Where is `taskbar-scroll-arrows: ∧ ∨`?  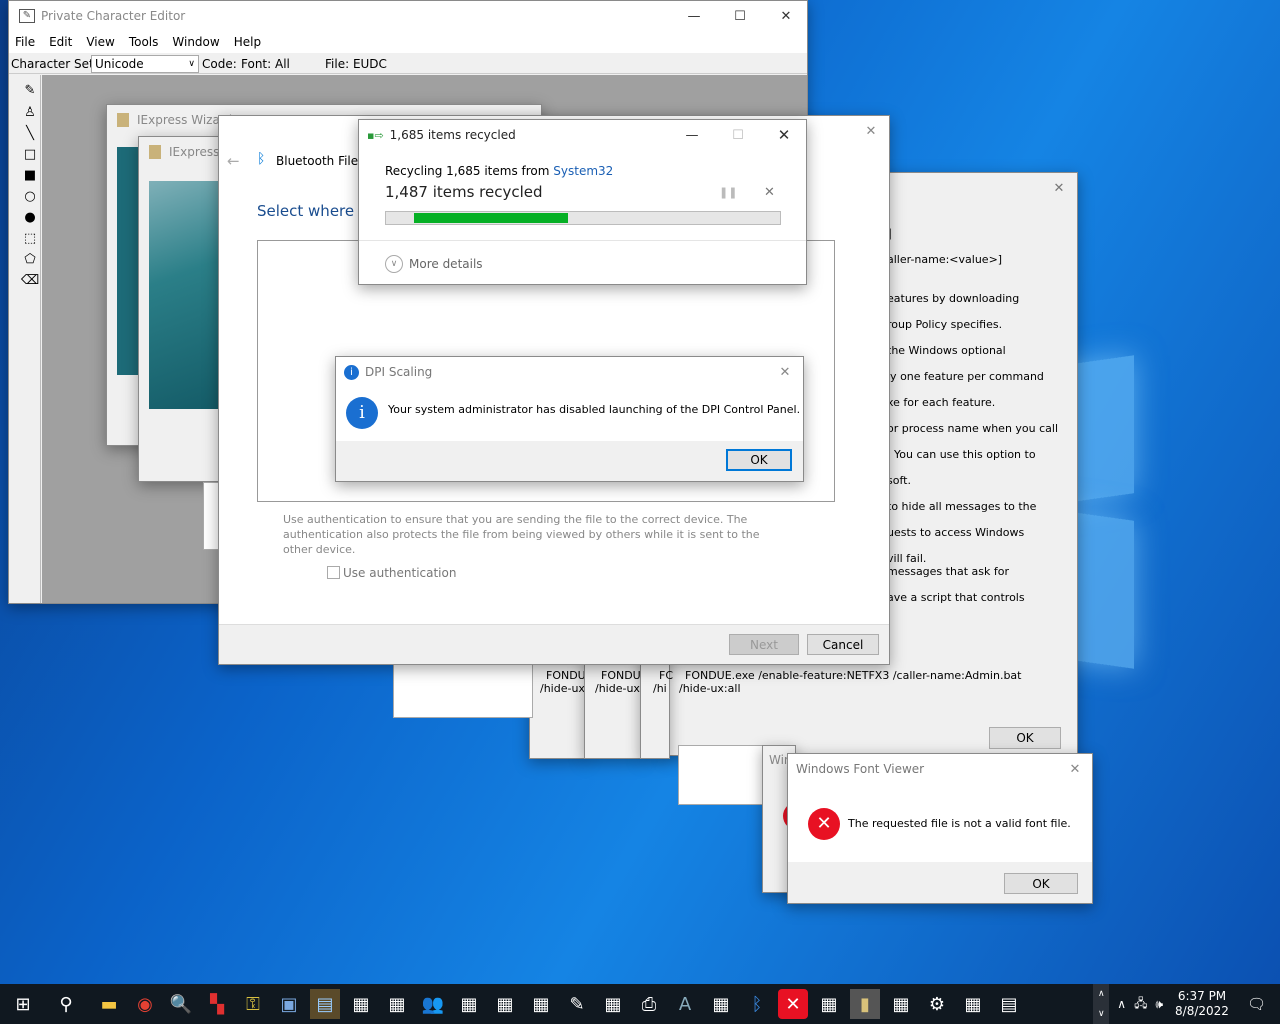
taskbar-scroll-arrows: ∧ ∨ is located at coordinates (1101, 1004).